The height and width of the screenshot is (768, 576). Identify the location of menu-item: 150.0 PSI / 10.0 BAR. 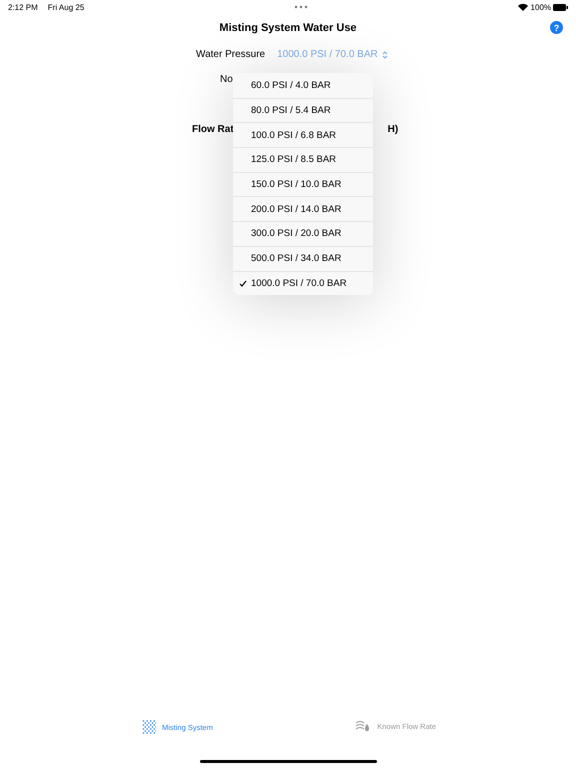
(303, 184).